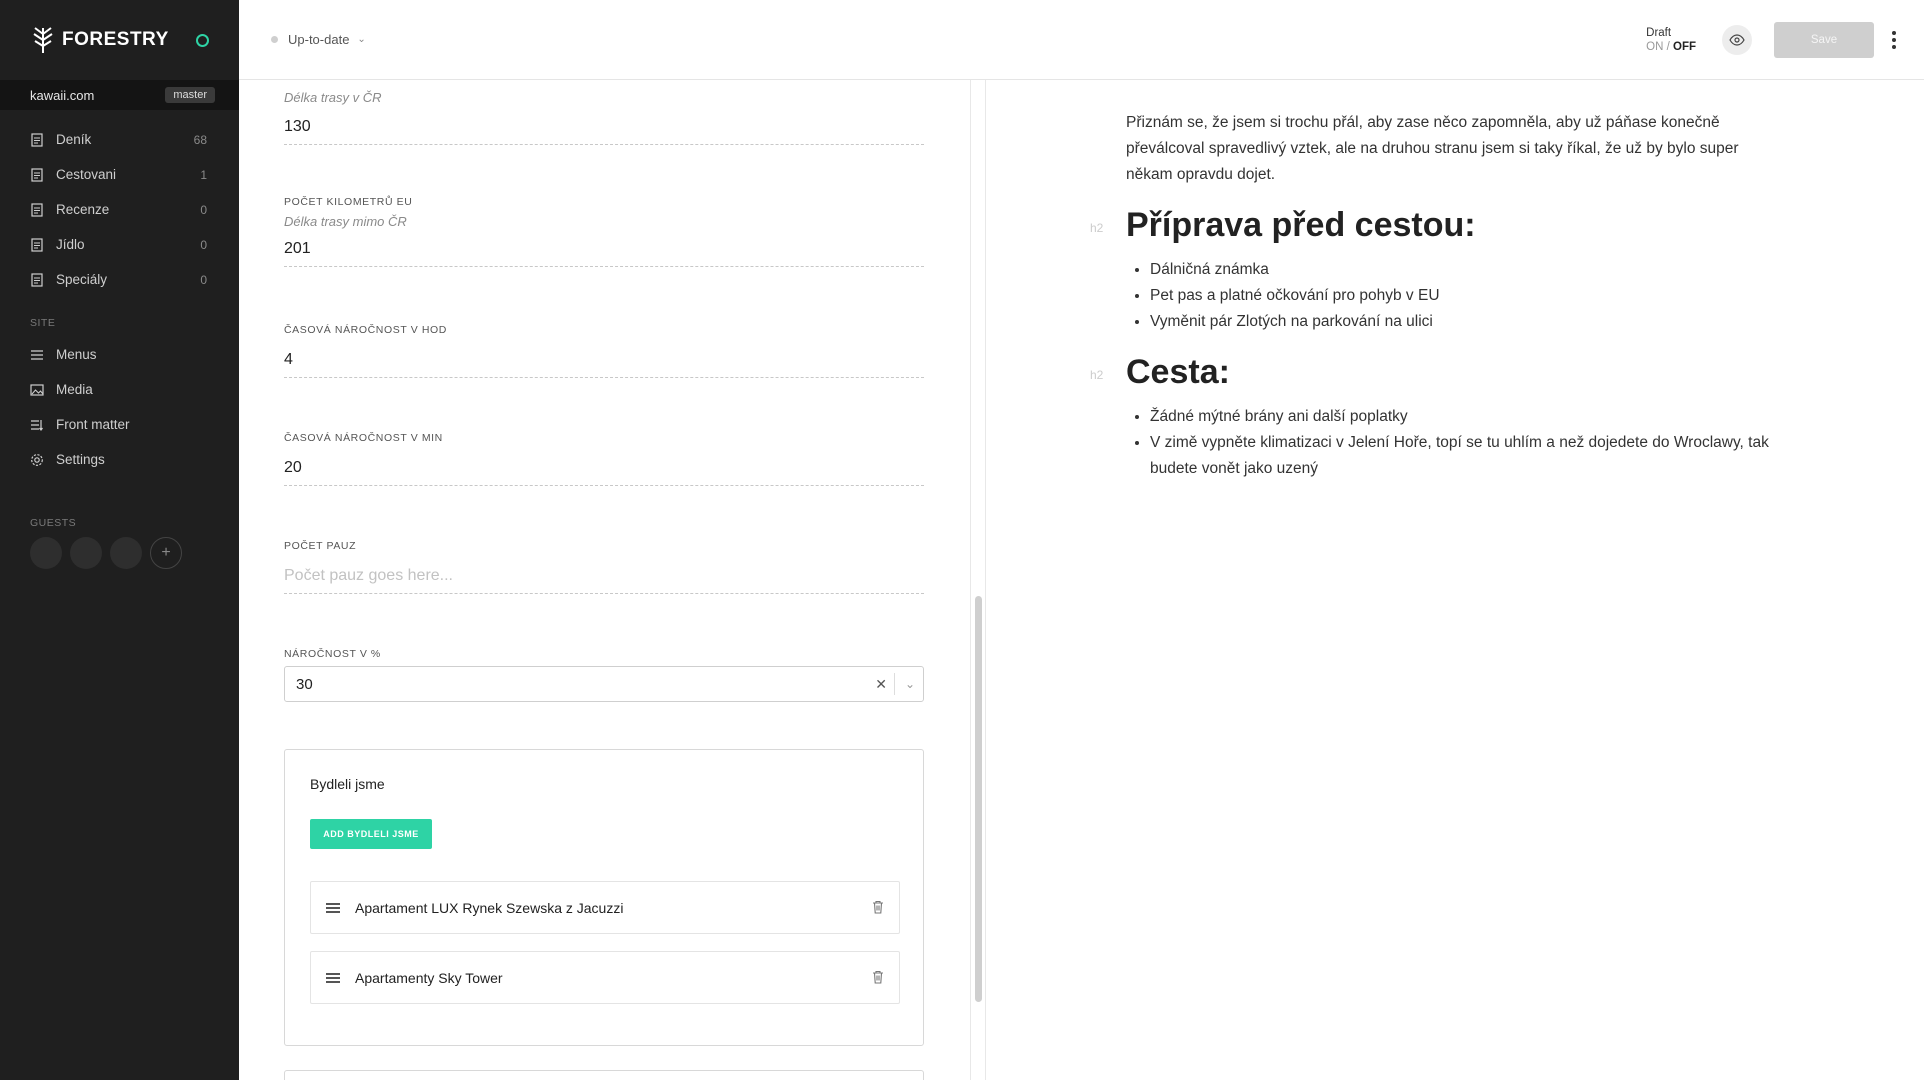 The image size is (1924, 1080). I want to click on field-cas-min: ČASOVÁ NÁROČNOST V MIN 20, so click(604, 459).